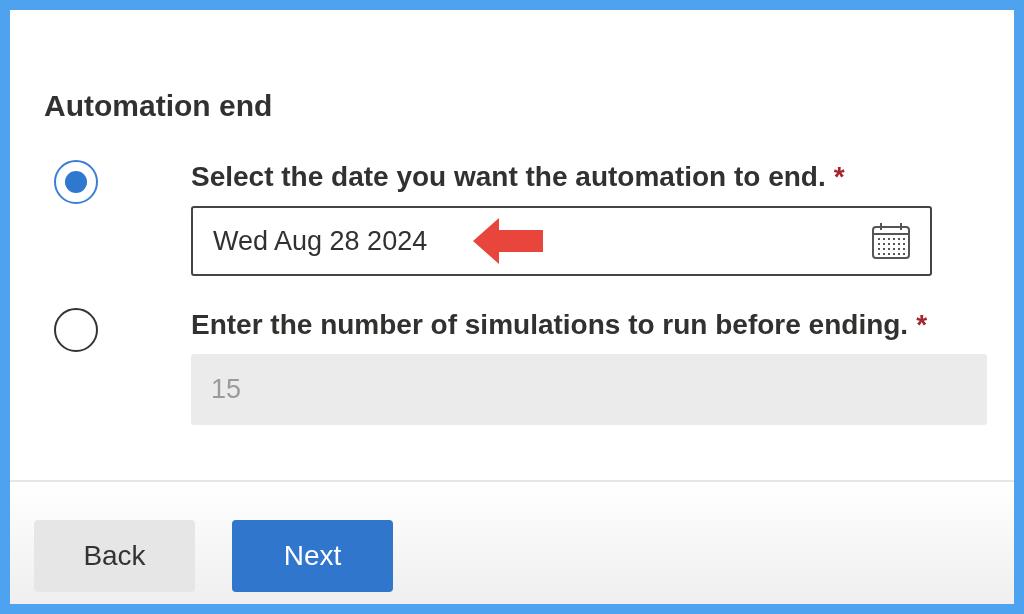 Image resolution: width=1024 pixels, height=614 pixels. I want to click on radio-button, so click(76, 182).